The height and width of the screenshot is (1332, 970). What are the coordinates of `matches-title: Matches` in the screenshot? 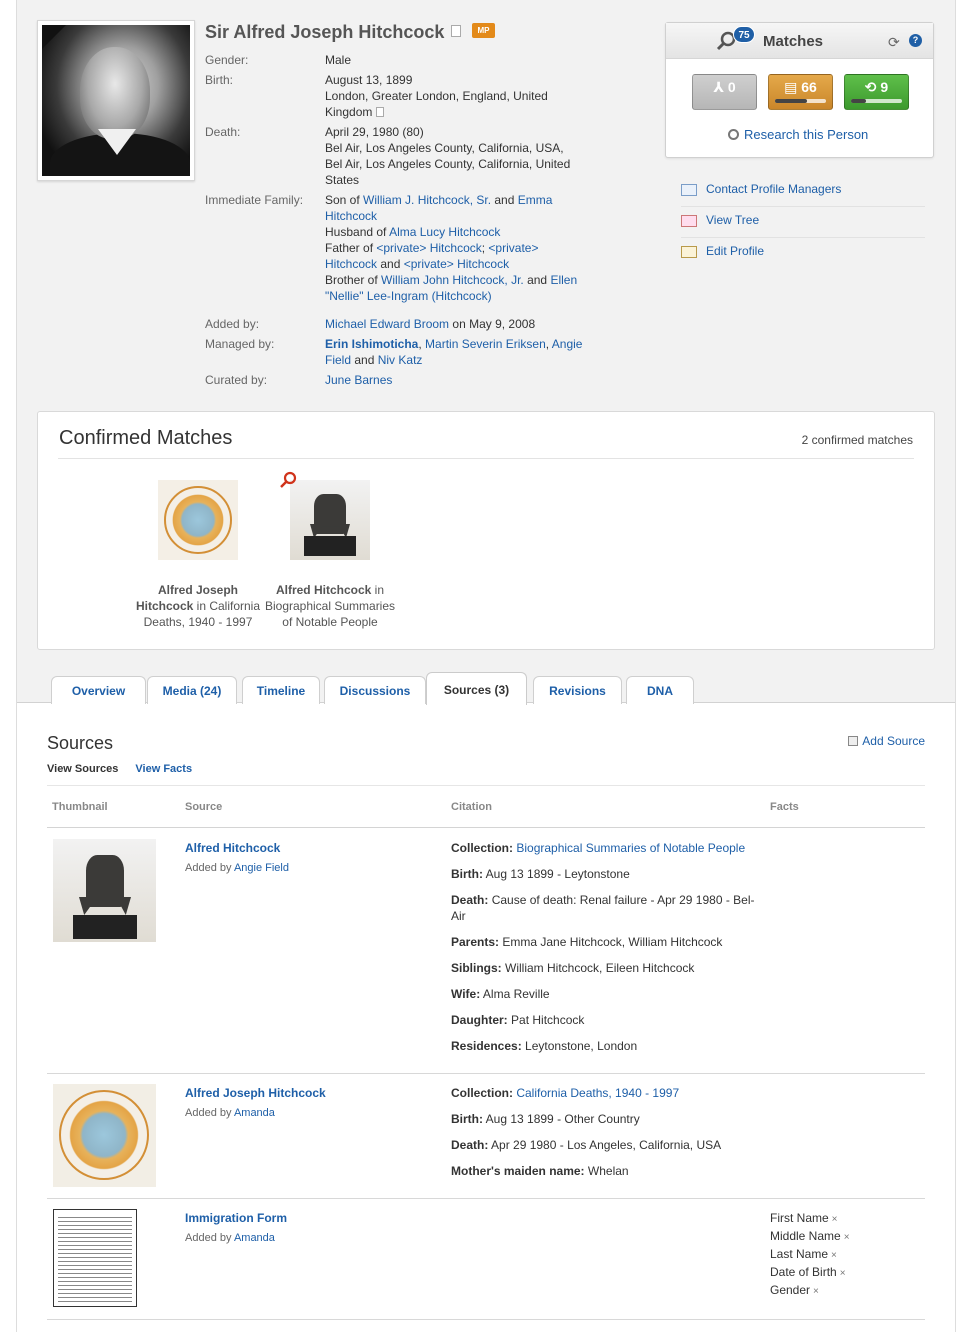 It's located at (793, 41).